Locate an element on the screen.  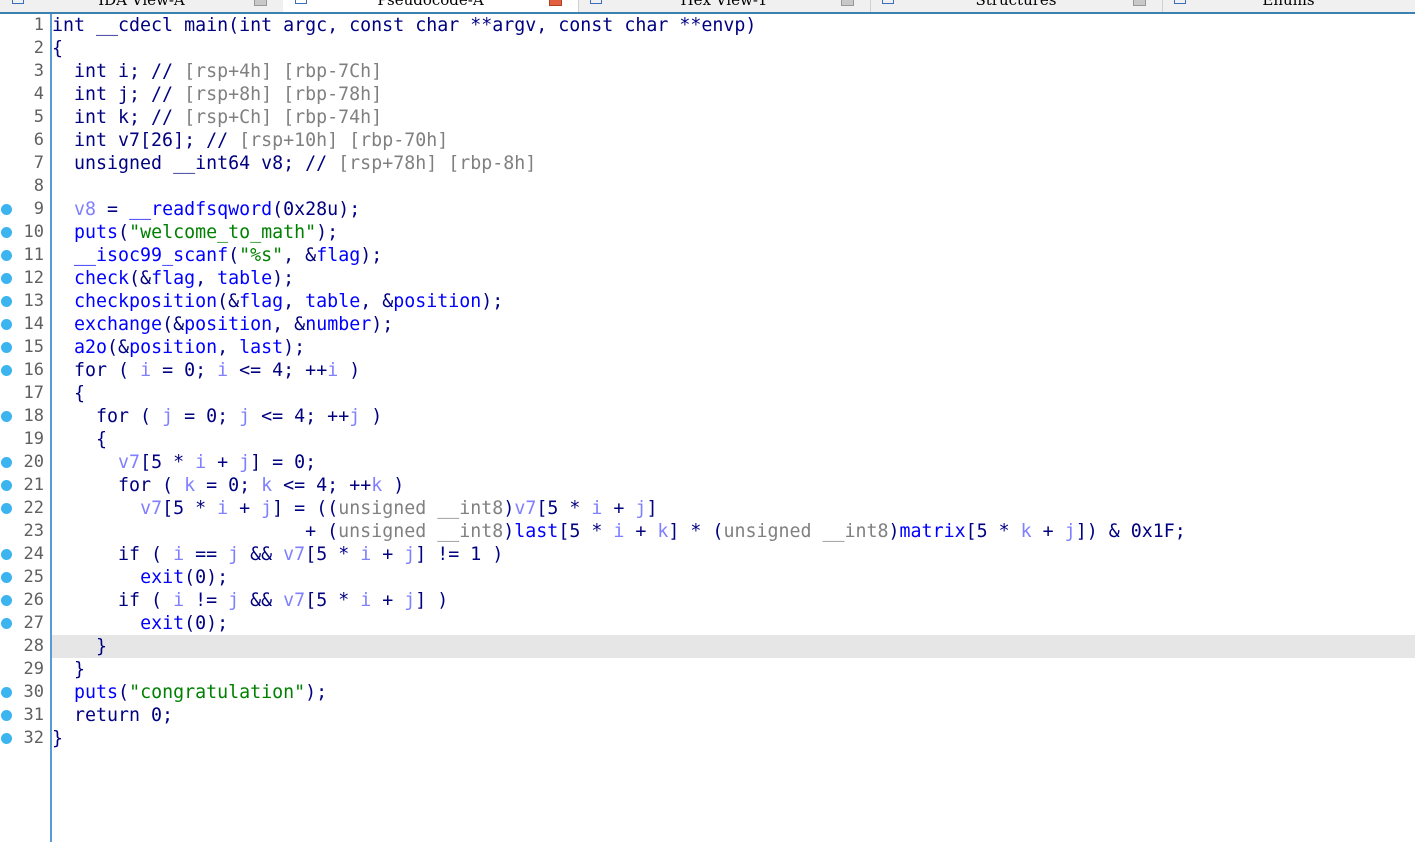
comment-token: [rsp+8h] [rbp-78h] is located at coordinates (283, 94).